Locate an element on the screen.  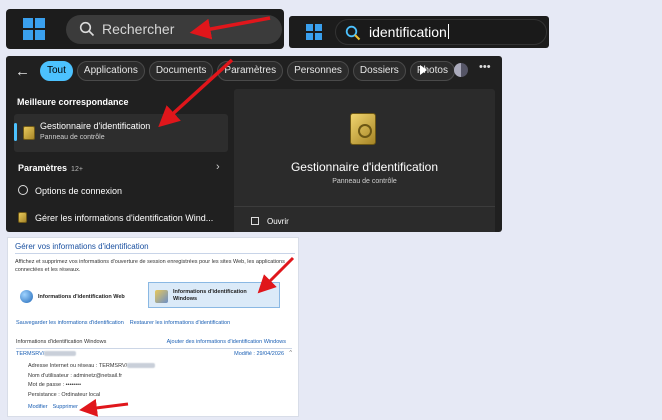
open-external-icon is located at coordinates (255, 221).